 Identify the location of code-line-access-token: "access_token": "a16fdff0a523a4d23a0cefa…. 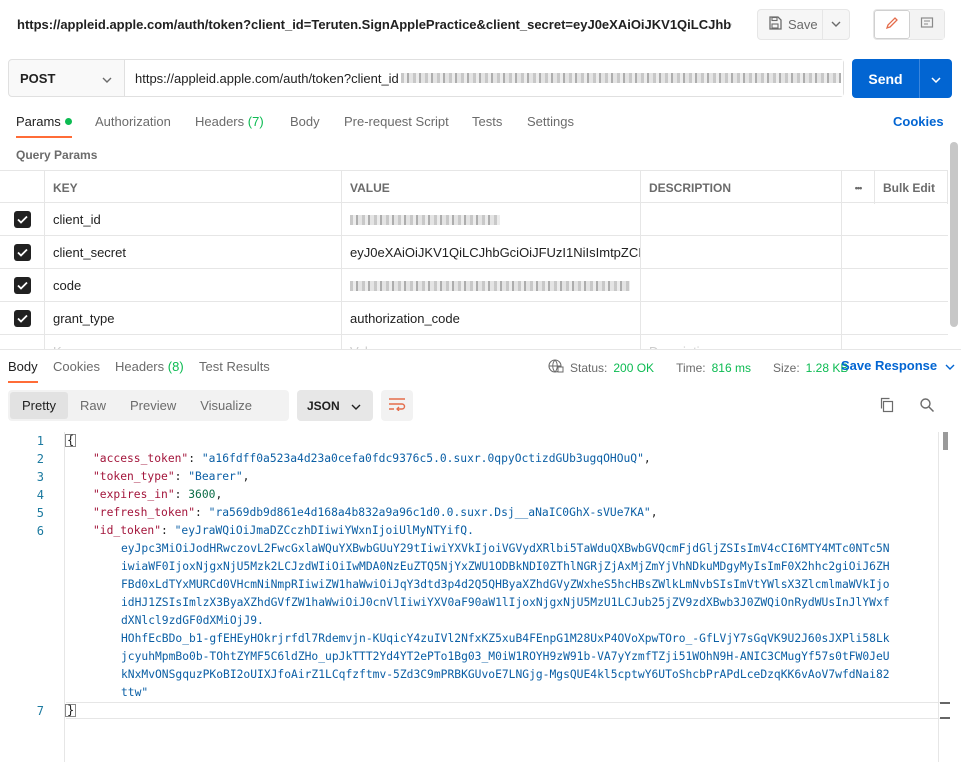
(372, 458).